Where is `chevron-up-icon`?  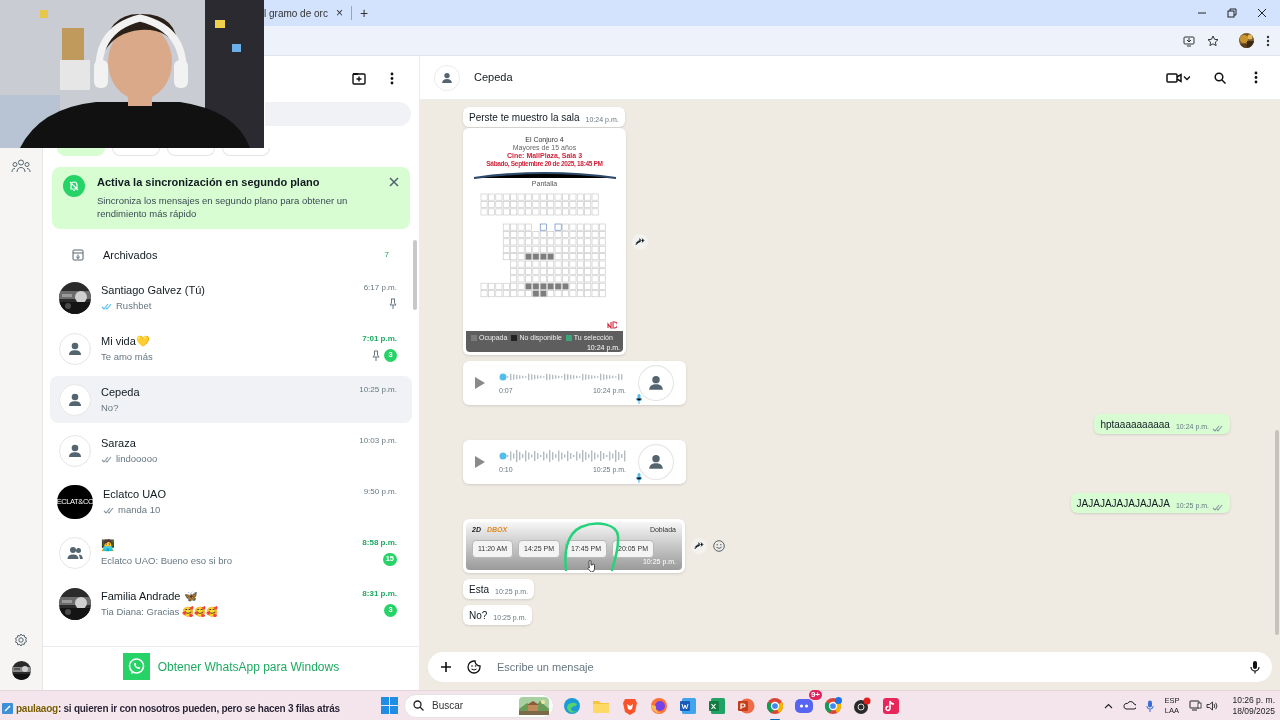
chevron-up-icon is located at coordinates (1109, 705).